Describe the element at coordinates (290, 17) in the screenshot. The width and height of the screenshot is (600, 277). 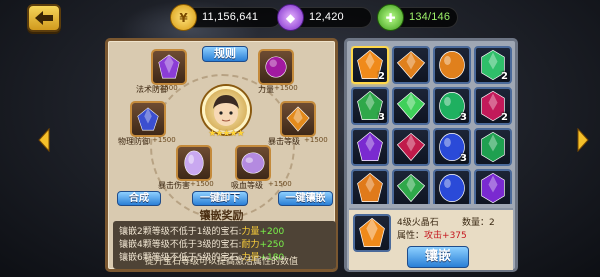
I see `diamond-gem-icon: ◆` at that location.